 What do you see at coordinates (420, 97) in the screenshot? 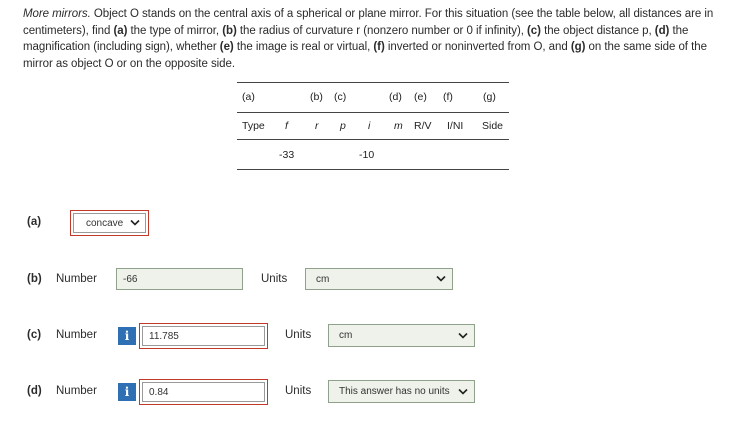
I see `col-header-e: (e)` at bounding box center [420, 97].